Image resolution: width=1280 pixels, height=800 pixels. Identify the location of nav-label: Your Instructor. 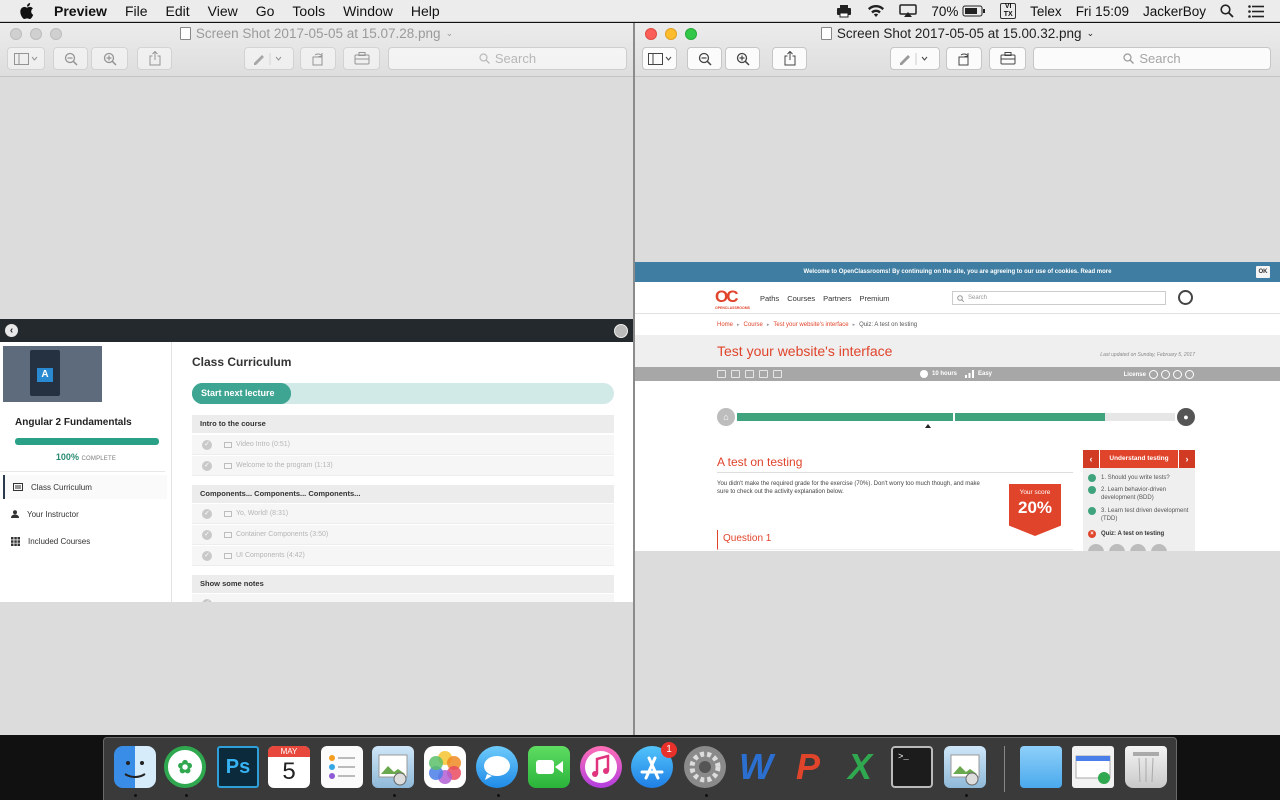
(53, 514).